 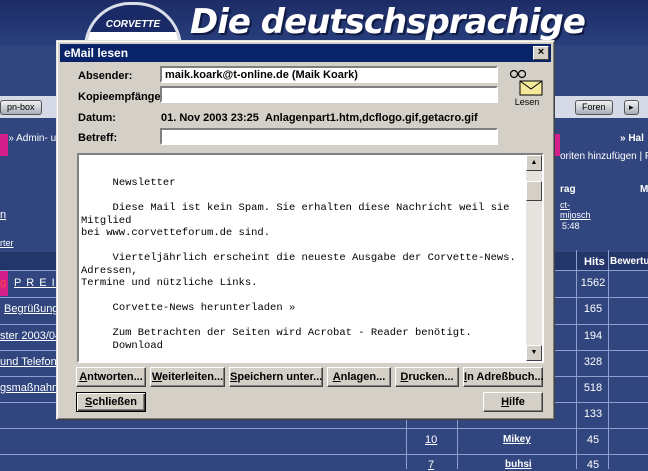 I want to click on scroll-down-icon: ▼, so click(x=534, y=353).